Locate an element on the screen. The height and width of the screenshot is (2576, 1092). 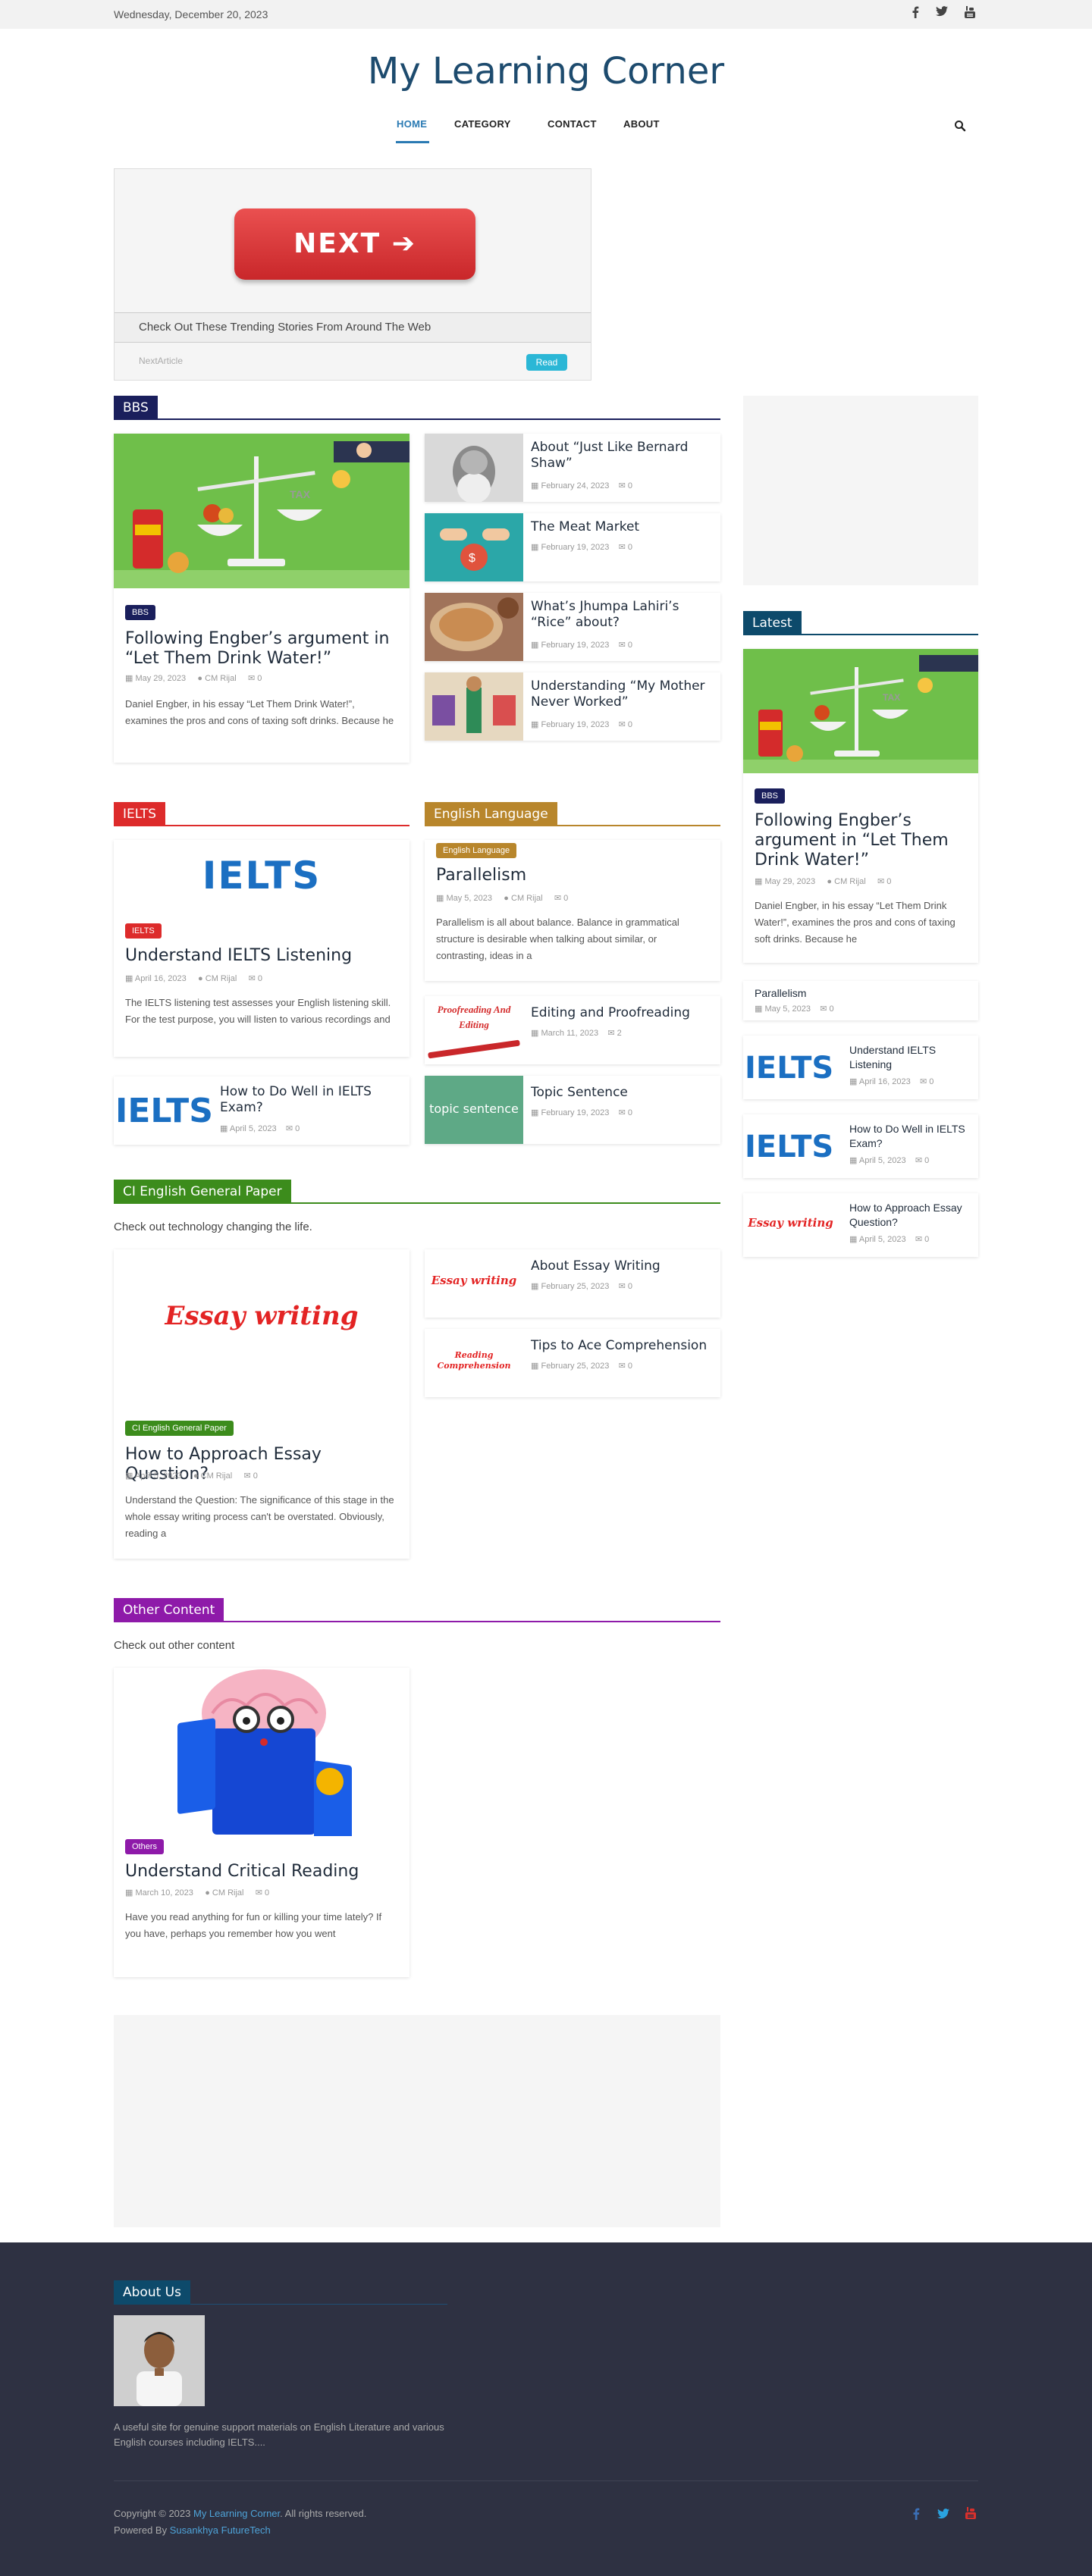
powered-by-link: Susankhya FutureTech is located at coordinates (220, 2530).